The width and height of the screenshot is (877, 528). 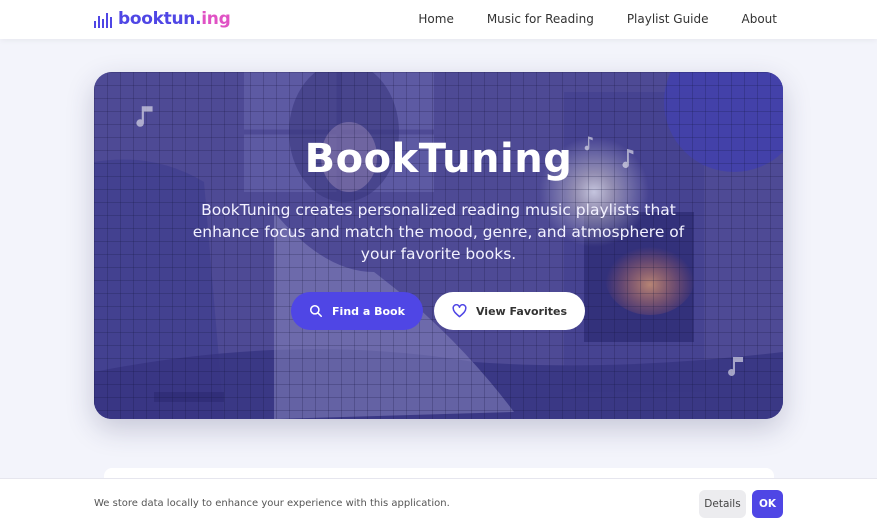 I want to click on nav-item-music-for-reading: Music for Reading, so click(x=540, y=19).